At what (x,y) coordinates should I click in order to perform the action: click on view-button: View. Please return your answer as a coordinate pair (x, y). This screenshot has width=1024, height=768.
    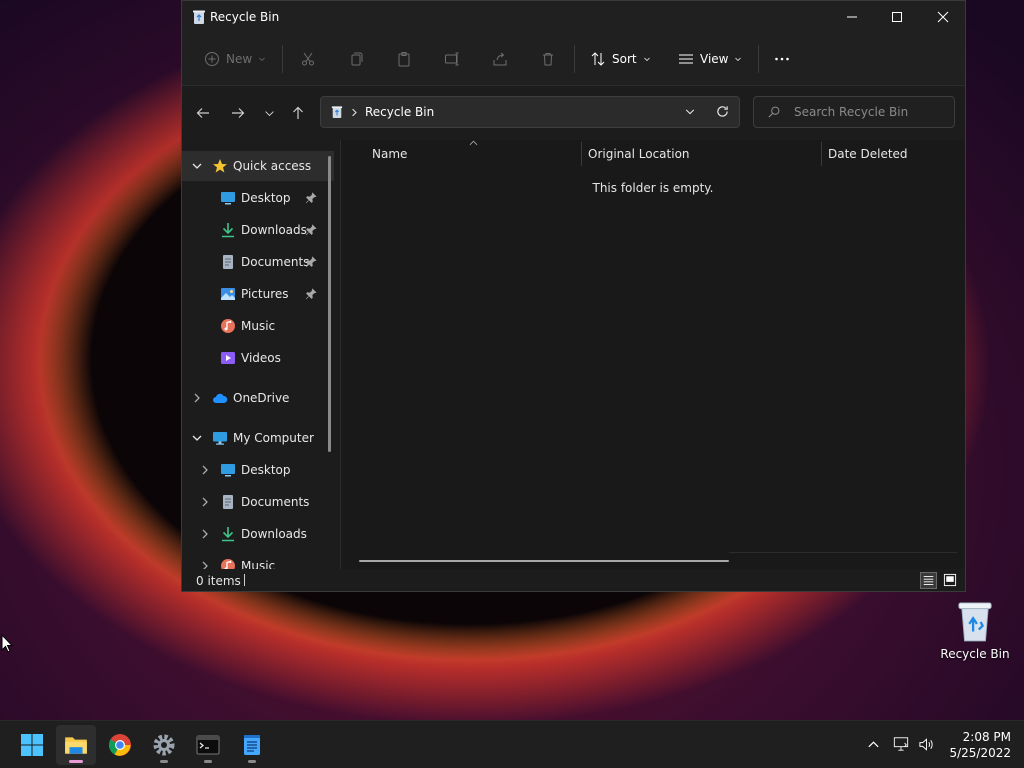
    Looking at the image, I should click on (710, 59).